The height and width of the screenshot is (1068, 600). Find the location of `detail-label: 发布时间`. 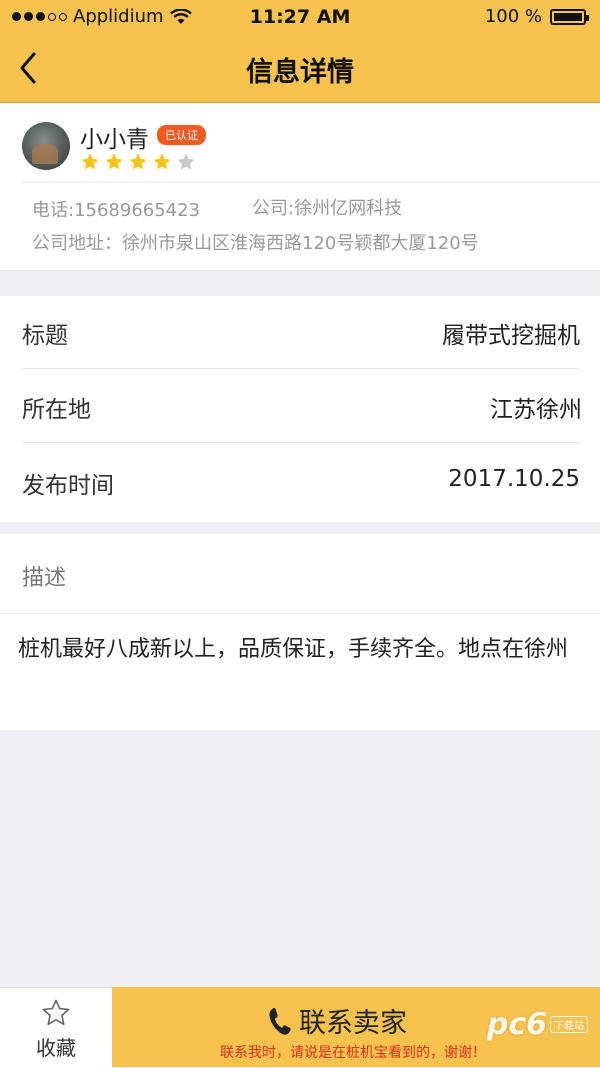

detail-label: 发布时间 is located at coordinates (68, 486).